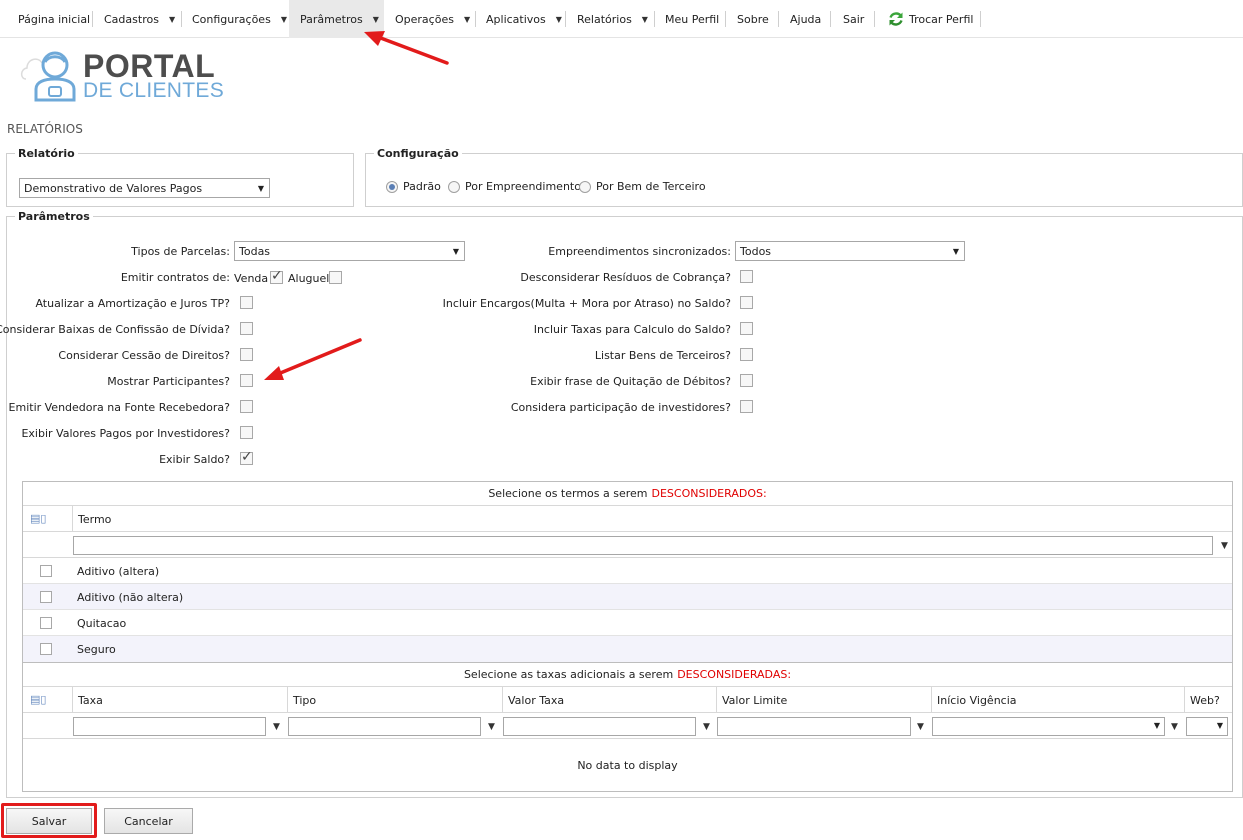  I want to click on venda-checkbox, so click(276, 276).